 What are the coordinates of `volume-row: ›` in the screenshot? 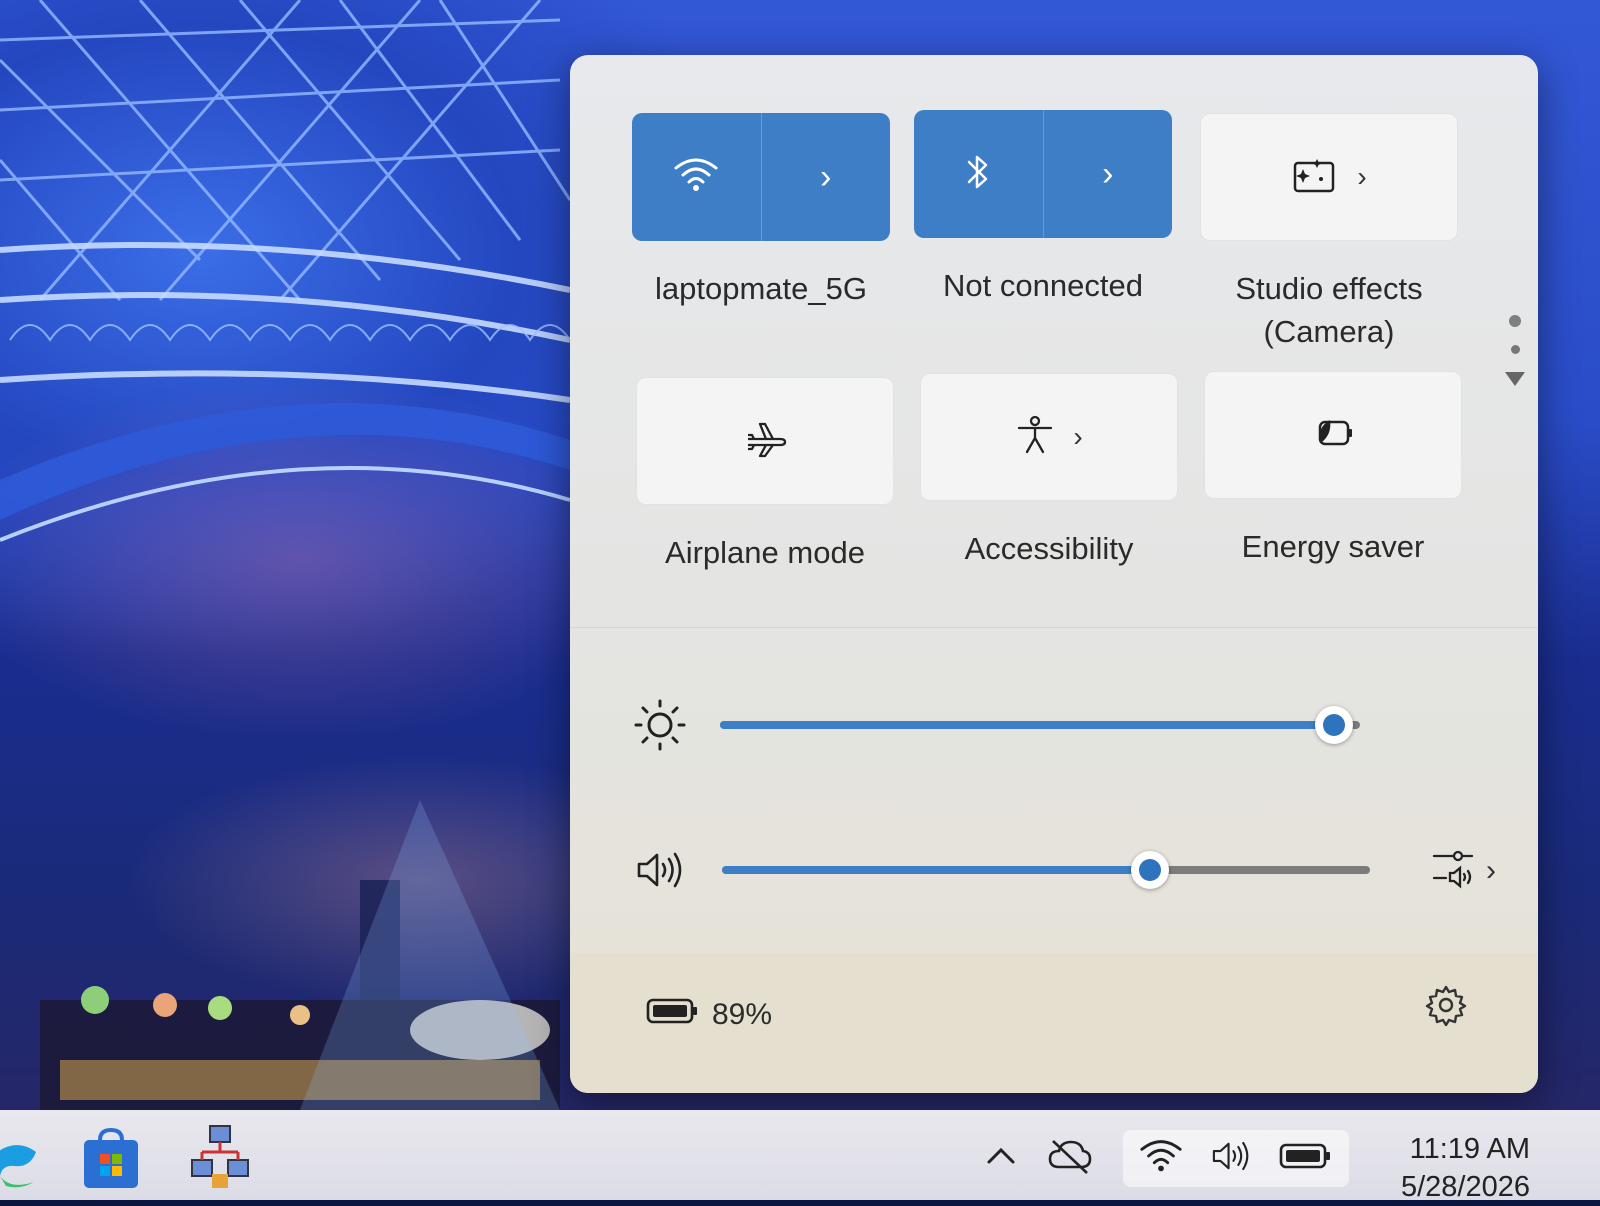 It's located at (1063, 870).